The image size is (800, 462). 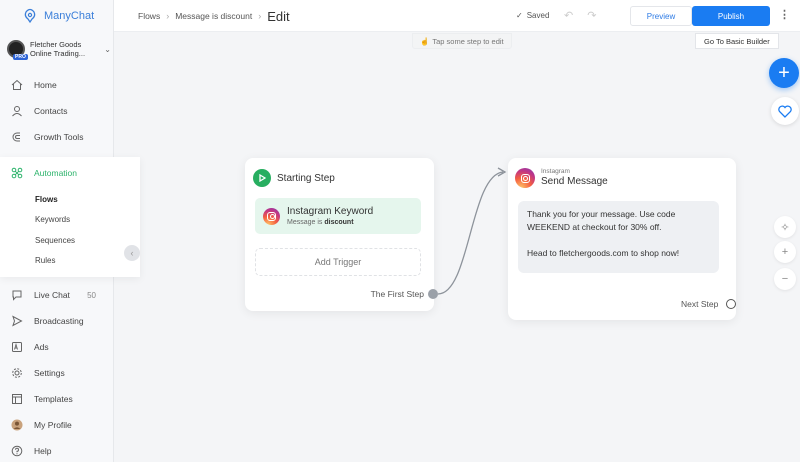 I want to click on minus-icon: −, so click(x=785, y=279).